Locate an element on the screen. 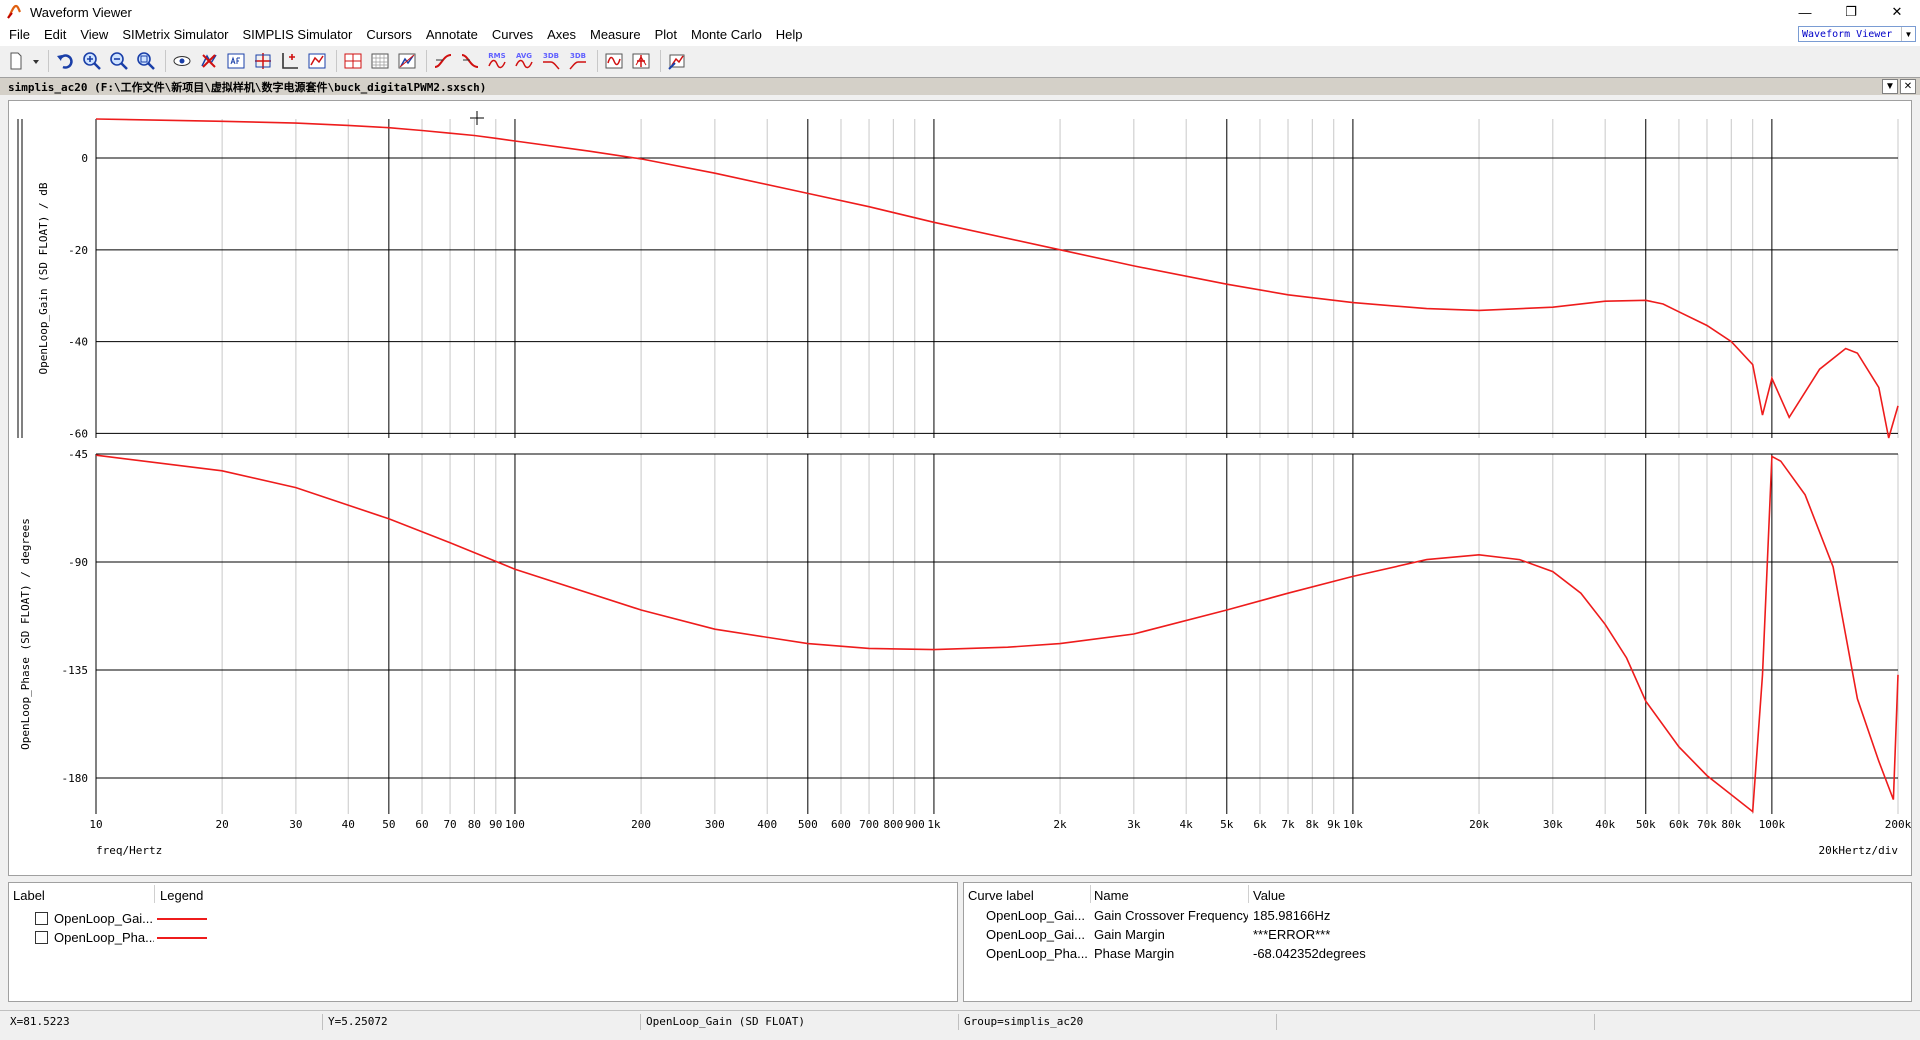 The height and width of the screenshot is (1040, 1920). avg-icon: AVG is located at coordinates (524, 61).